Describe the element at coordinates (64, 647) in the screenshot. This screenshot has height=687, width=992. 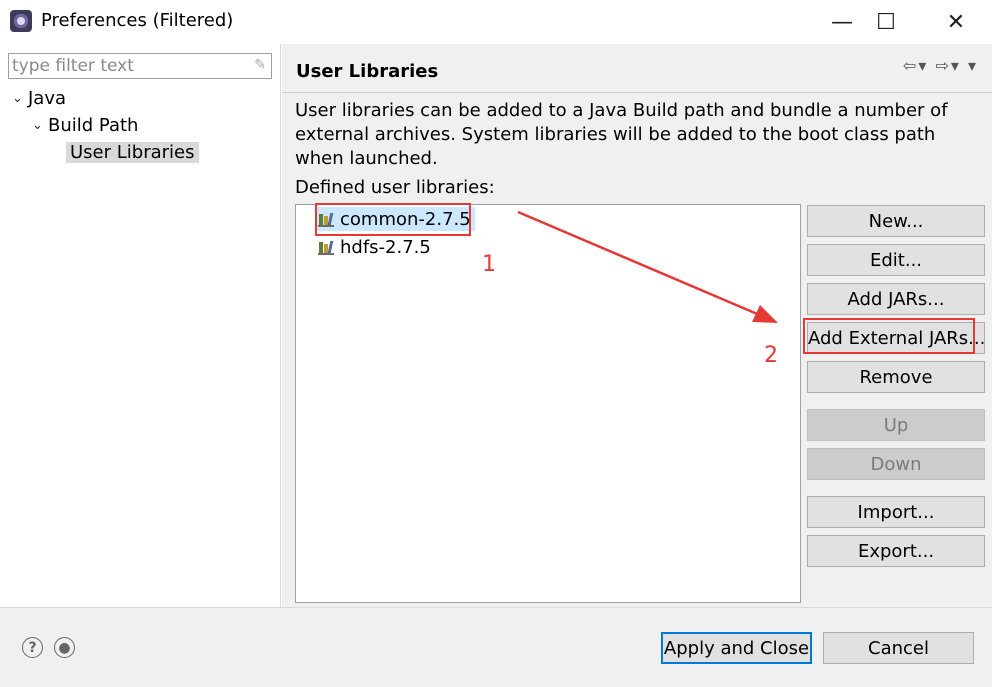
I see `record-icon: ●` at that location.